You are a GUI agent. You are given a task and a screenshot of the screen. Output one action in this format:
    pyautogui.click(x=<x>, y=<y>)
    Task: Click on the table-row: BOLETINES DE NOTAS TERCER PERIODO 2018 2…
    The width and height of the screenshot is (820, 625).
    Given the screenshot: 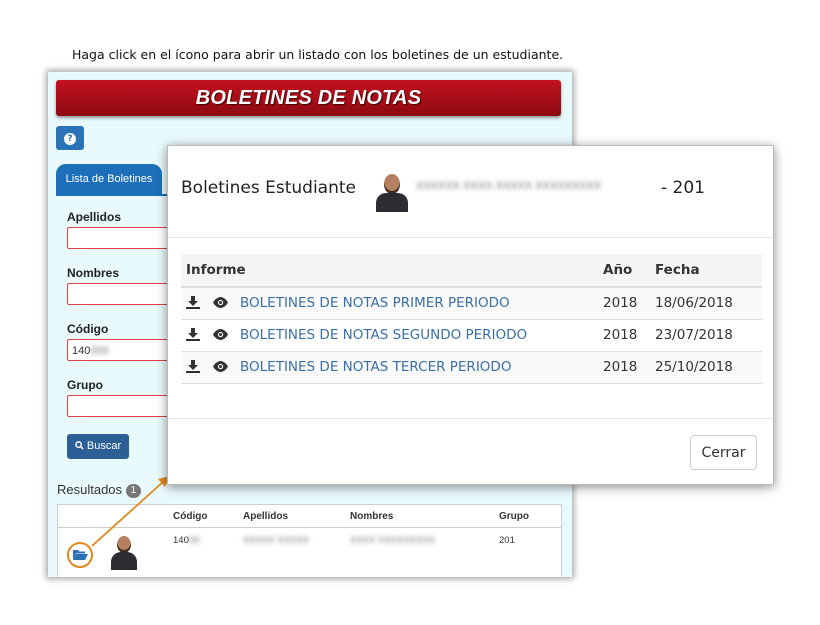 What is the action you would take?
    pyautogui.click(x=471, y=368)
    